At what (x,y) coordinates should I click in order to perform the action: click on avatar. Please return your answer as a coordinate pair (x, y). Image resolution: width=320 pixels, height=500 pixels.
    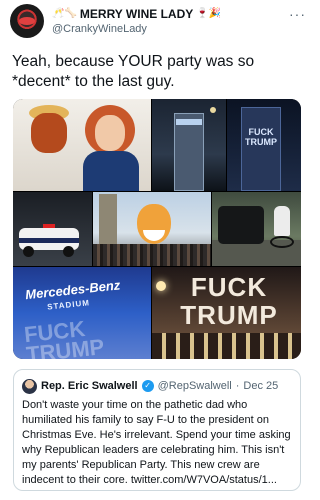
    Looking at the image, I should click on (27, 21).